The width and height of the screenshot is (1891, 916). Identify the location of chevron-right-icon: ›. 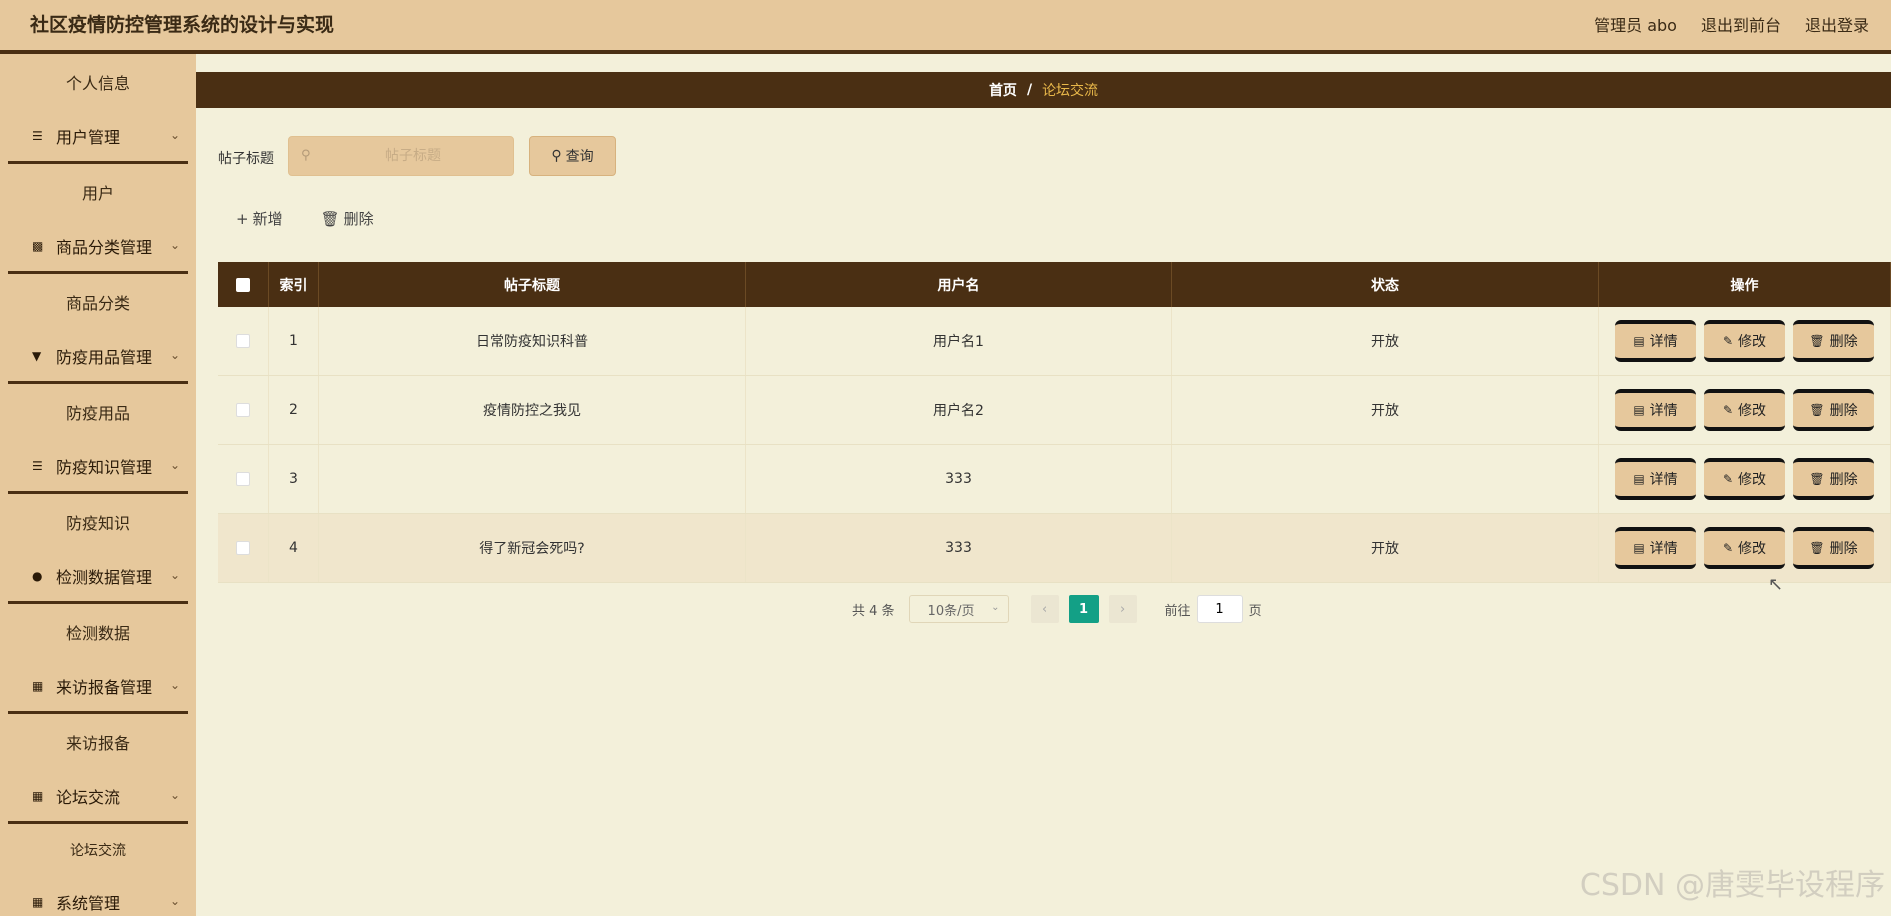
(1122, 609).